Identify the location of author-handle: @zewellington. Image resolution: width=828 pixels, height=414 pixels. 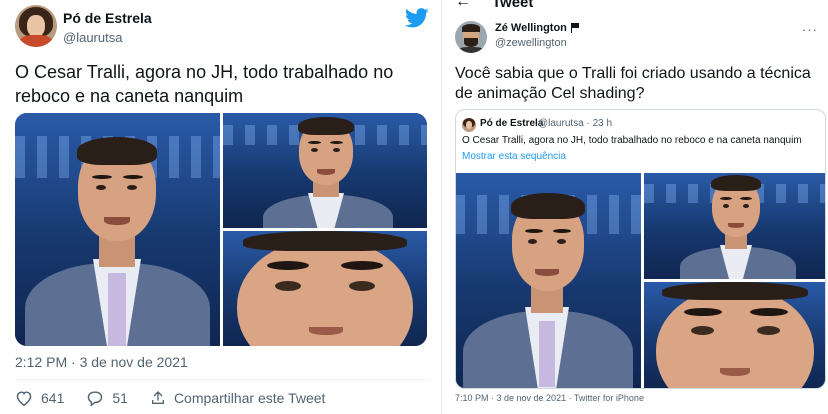
(531, 43).